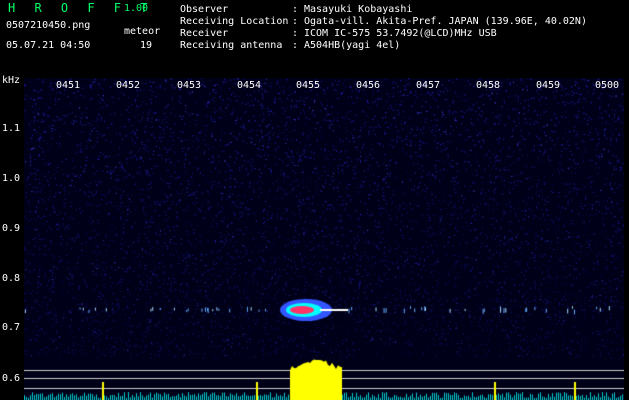 The image size is (629, 400). Describe the element at coordinates (428, 85) in the screenshot. I see `time-tick: 0457` at that location.